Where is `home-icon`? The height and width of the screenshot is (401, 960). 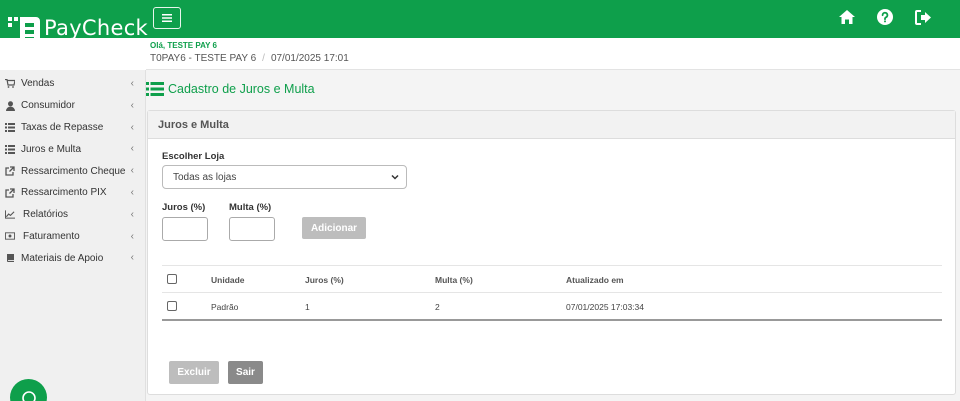 home-icon is located at coordinates (847, 17).